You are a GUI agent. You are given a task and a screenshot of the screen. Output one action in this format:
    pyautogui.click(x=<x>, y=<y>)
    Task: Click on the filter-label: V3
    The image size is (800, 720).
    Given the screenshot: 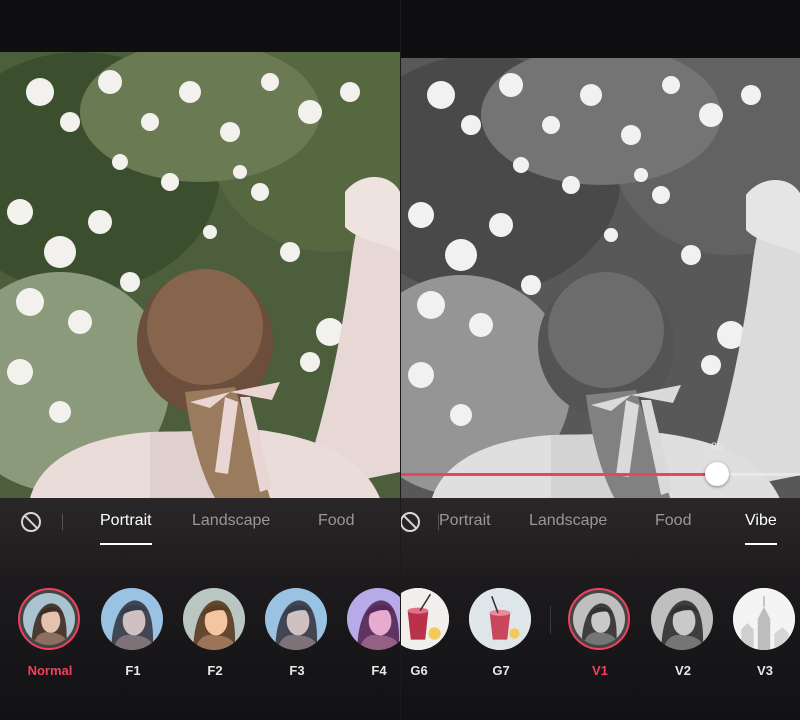 What is the action you would take?
    pyautogui.click(x=765, y=670)
    